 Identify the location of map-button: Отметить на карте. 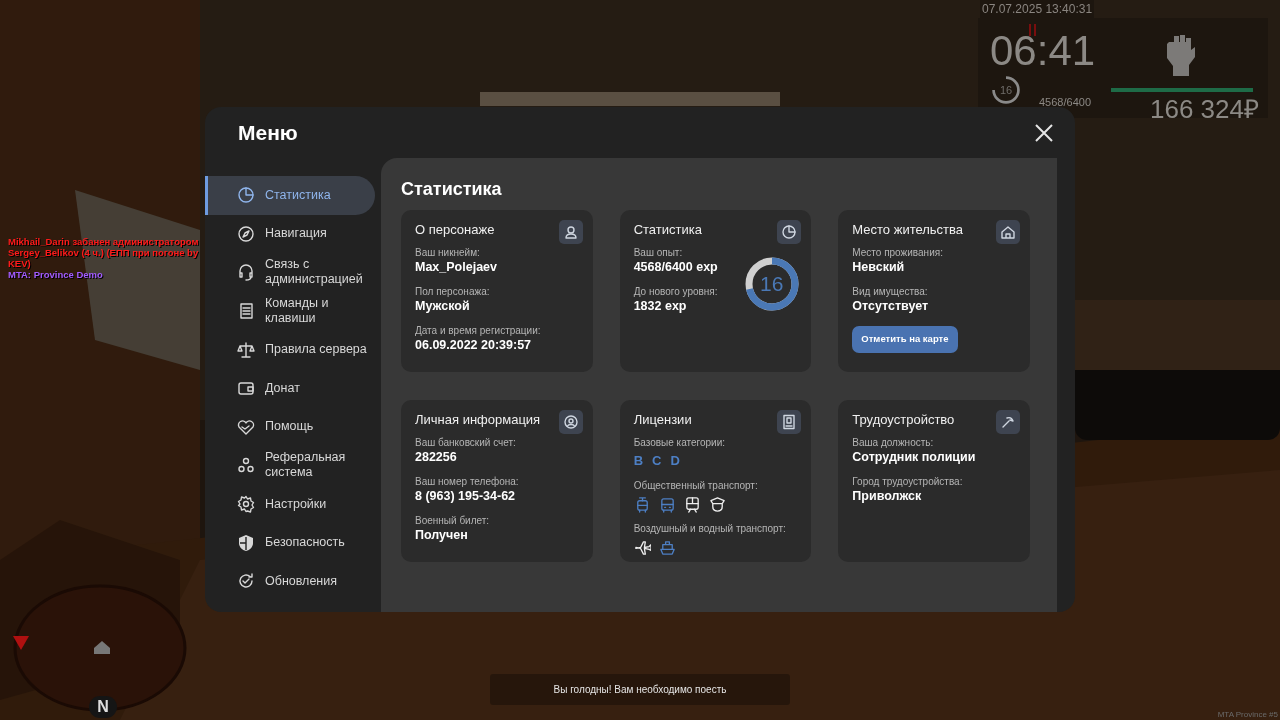
(905, 339).